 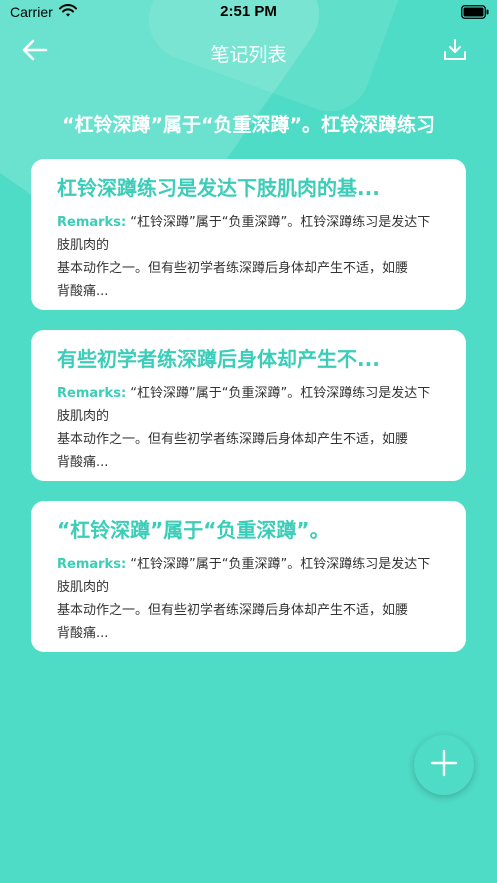 I want to click on status-time: 2:51 PM, so click(x=248, y=11).